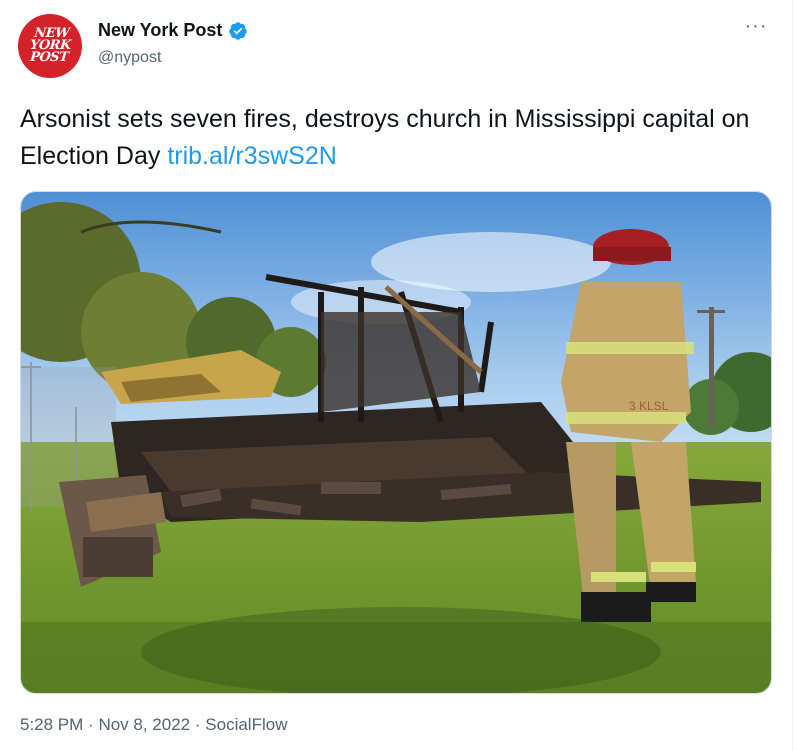 The height and width of the screenshot is (751, 800). What do you see at coordinates (246, 724) in the screenshot?
I see `tweet-source: SocialFlow` at bounding box center [246, 724].